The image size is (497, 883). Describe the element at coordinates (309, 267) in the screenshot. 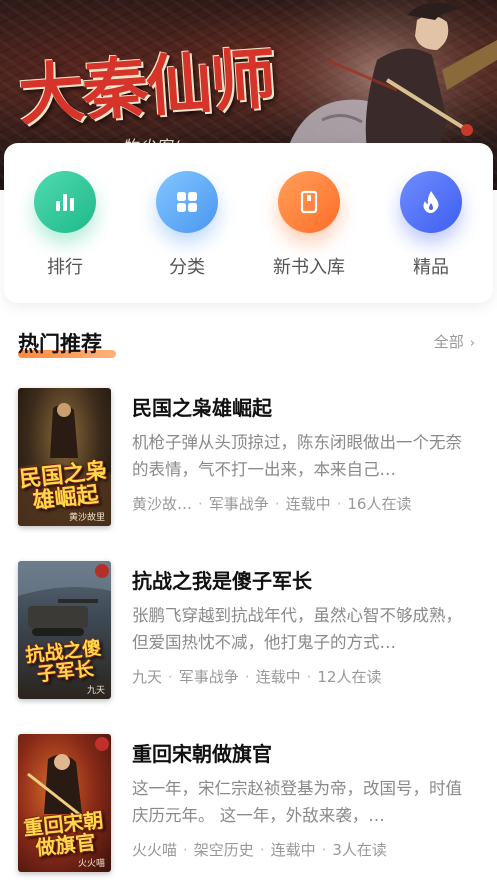

I see `nav-new-books-label: 新书入库` at that location.